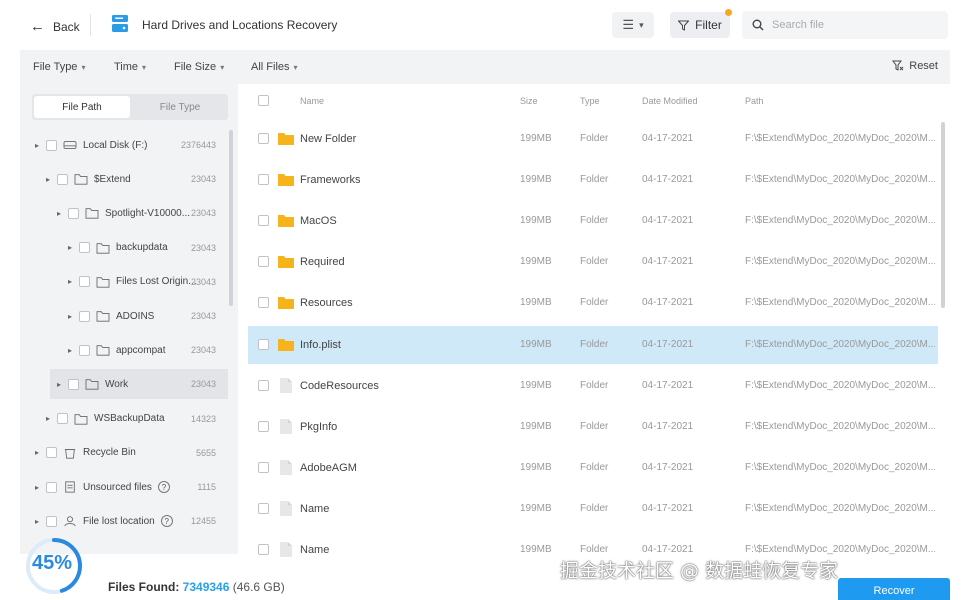 The image size is (968, 600). What do you see at coordinates (286, 426) in the screenshot?
I see `file-icon` at bounding box center [286, 426].